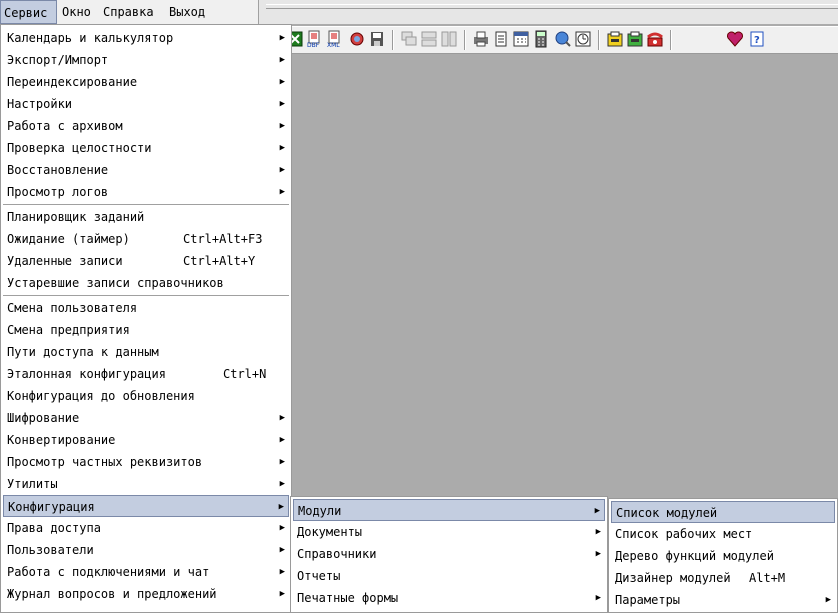  I want to click on service-menu-item: Пути доступа к данным, so click(146, 352).